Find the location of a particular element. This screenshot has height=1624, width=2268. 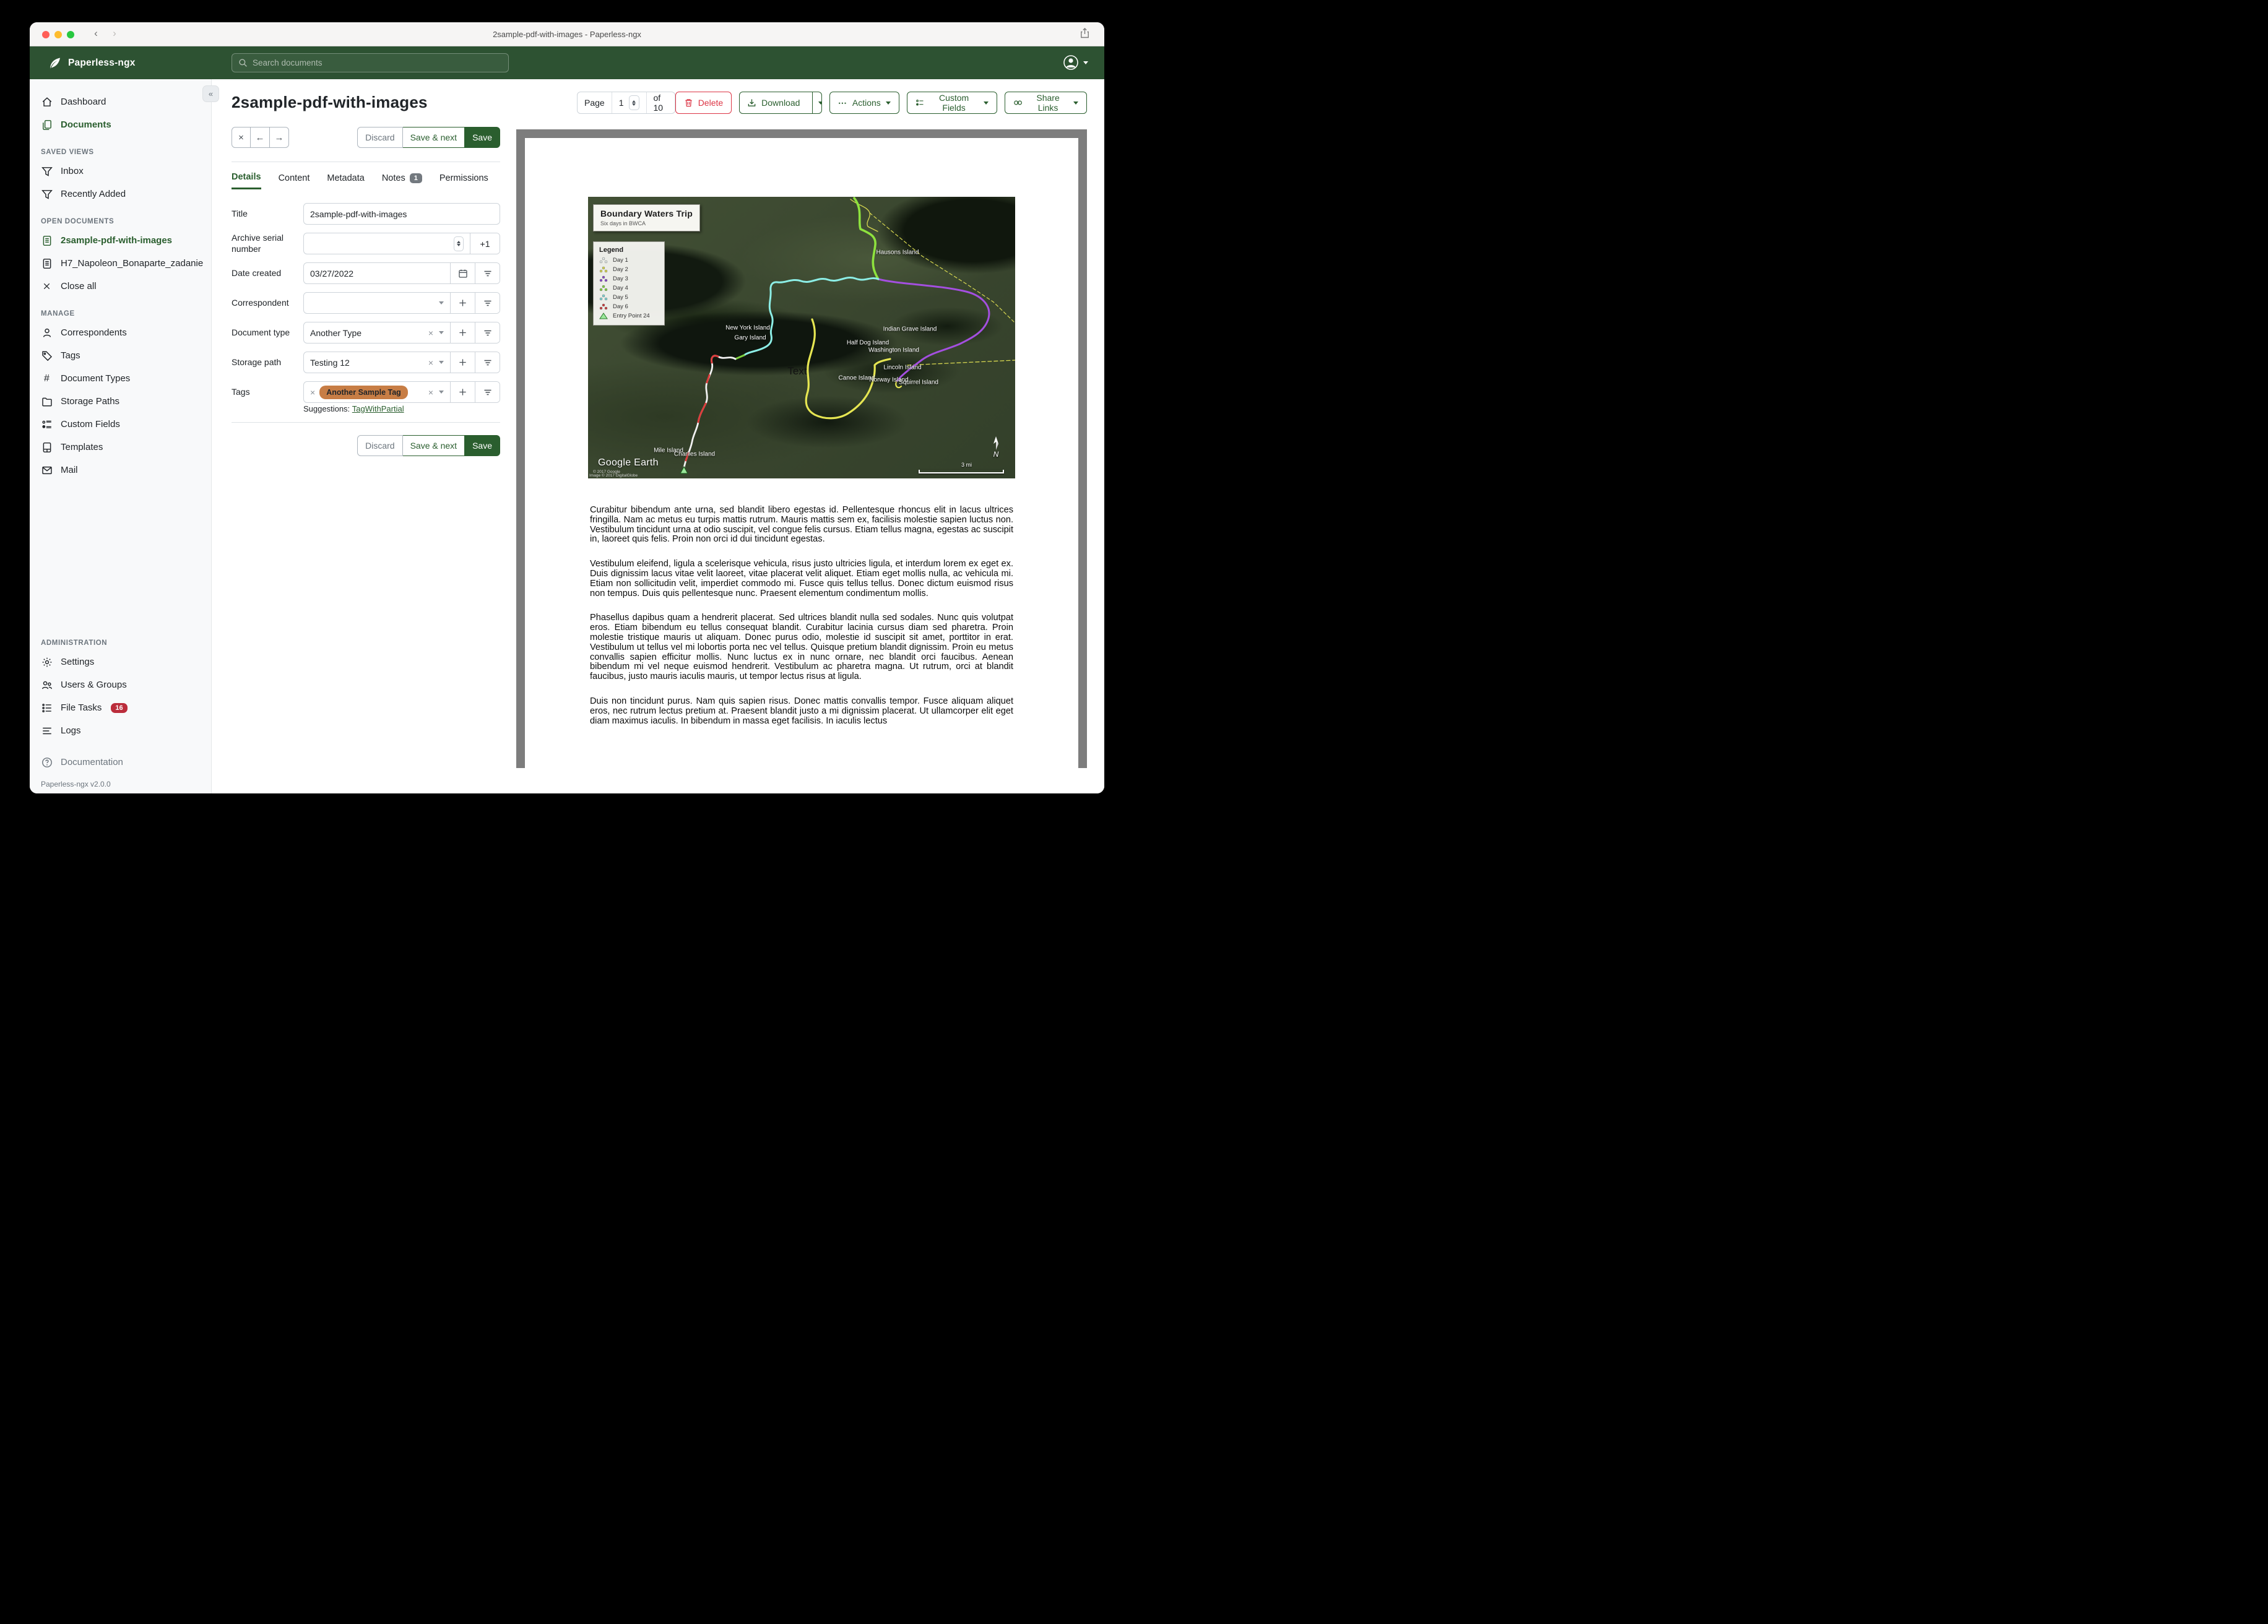

page-stepper is located at coordinates (633, 102).